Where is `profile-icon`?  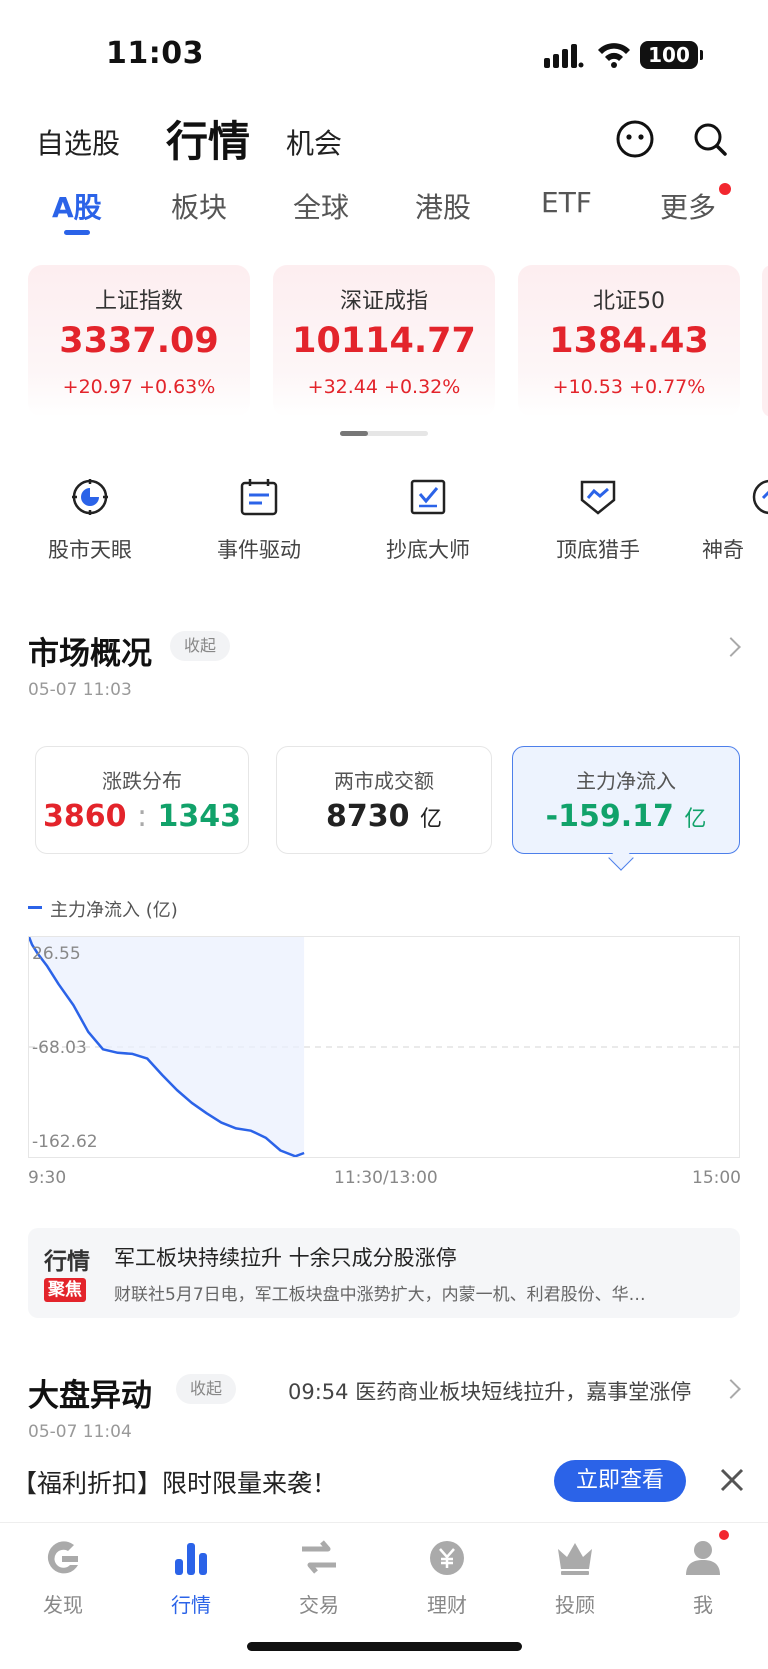 profile-icon is located at coordinates (703, 1558).